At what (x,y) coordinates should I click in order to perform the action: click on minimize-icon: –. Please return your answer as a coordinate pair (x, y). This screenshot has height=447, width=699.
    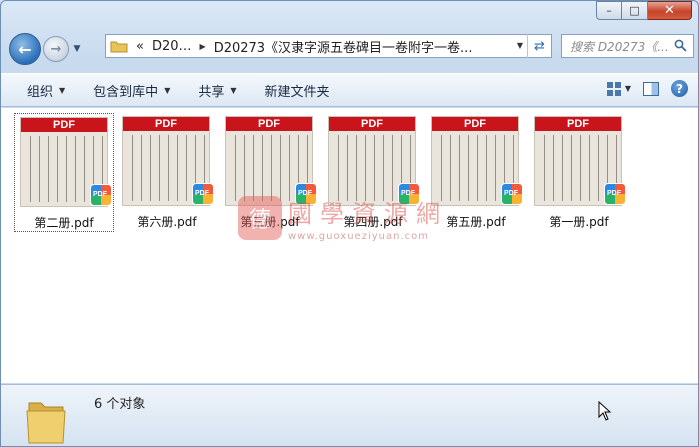
    Looking at the image, I should click on (609, 10).